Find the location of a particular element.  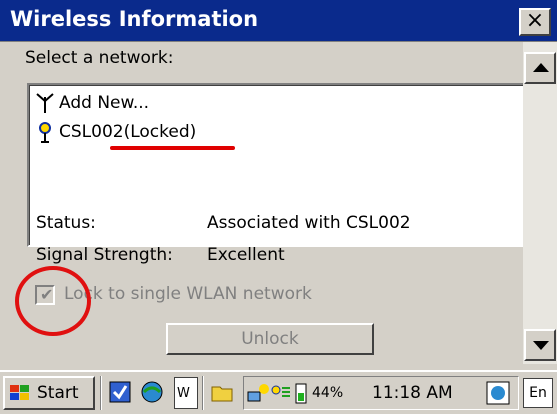

arrow-down-icon is located at coordinates (541, 345).